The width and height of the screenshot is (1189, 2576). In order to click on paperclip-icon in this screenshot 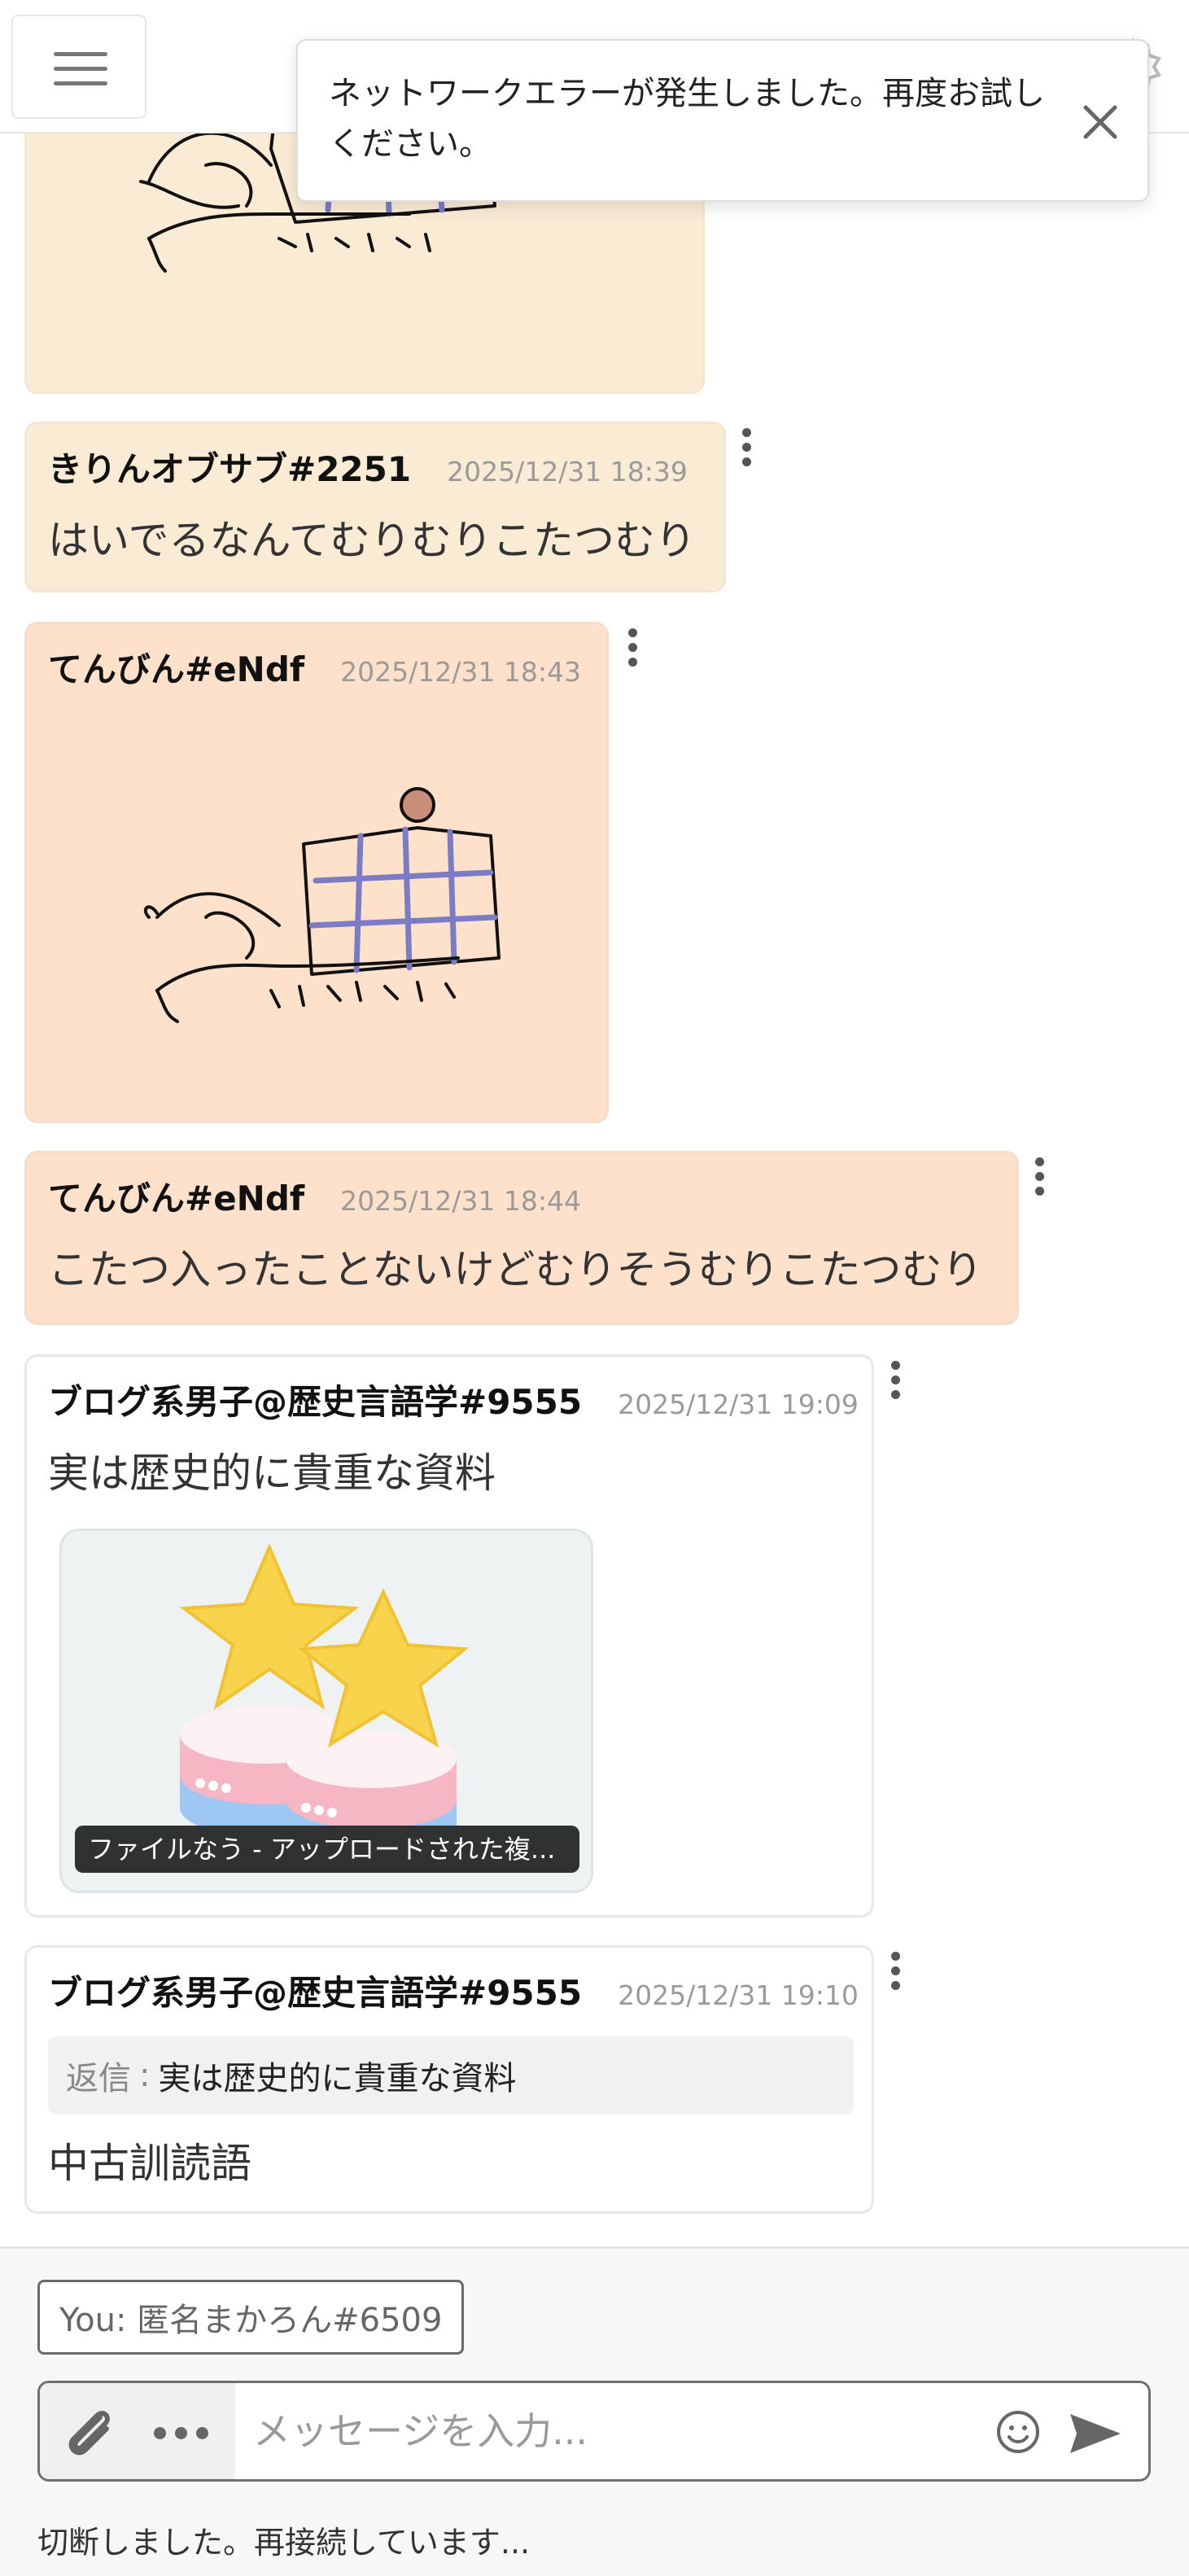, I will do `click(88, 2432)`.